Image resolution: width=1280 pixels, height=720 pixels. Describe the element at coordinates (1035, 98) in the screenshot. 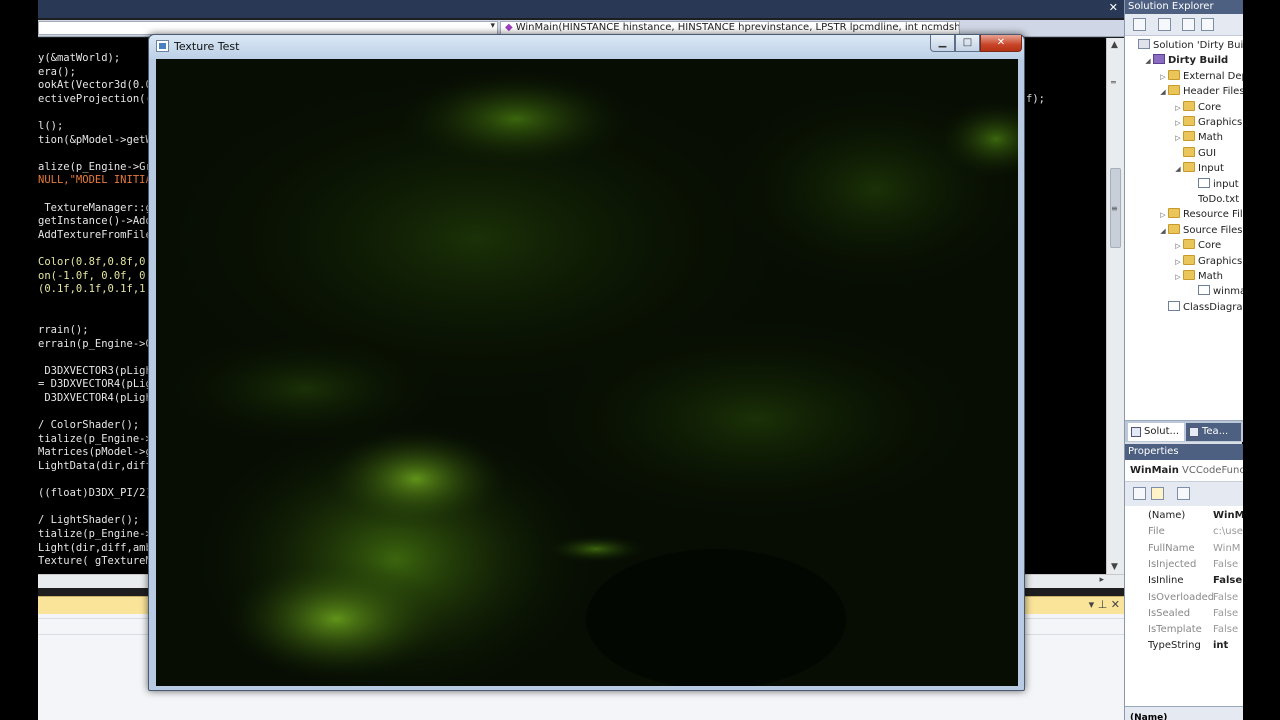

I see `code-line-tail: f);` at that location.